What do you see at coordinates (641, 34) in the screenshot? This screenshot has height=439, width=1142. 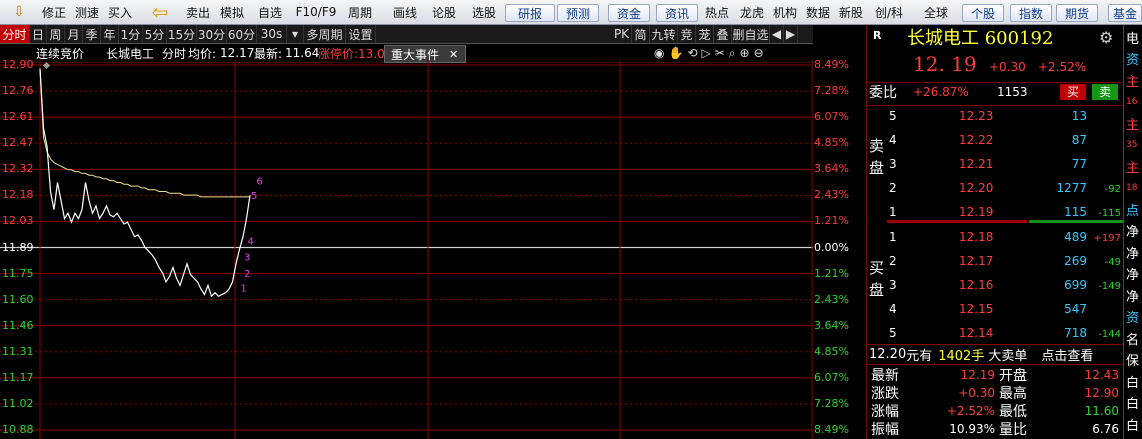 I see `period-tool-1: 简` at bounding box center [641, 34].